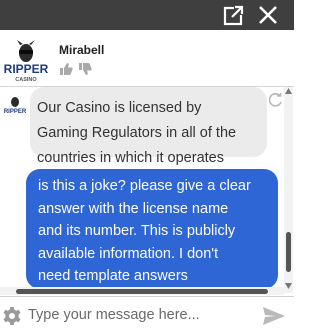  What do you see at coordinates (12, 316) in the screenshot?
I see `gear-icon` at bounding box center [12, 316].